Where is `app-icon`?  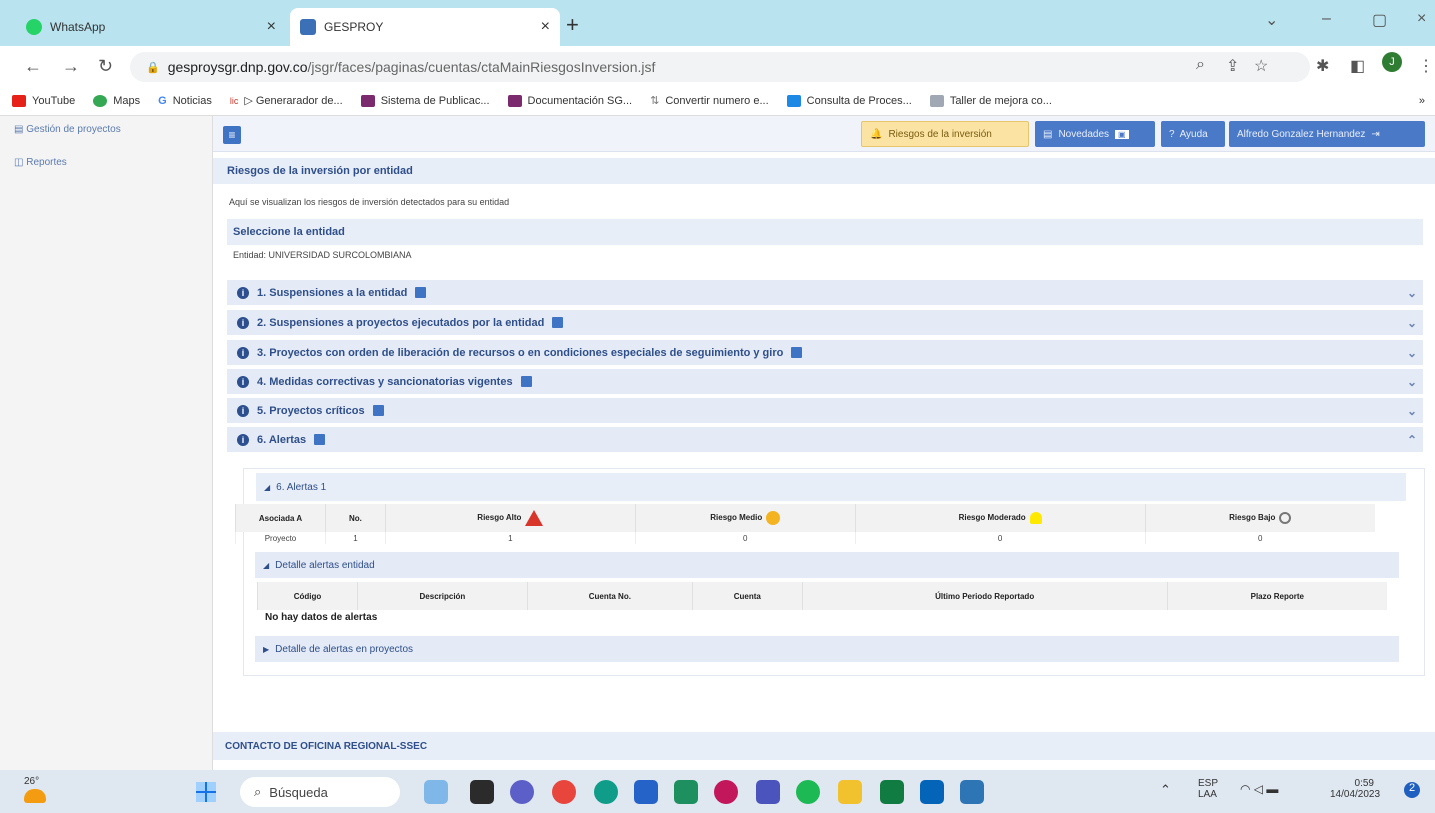
app-icon is located at coordinates (686, 792).